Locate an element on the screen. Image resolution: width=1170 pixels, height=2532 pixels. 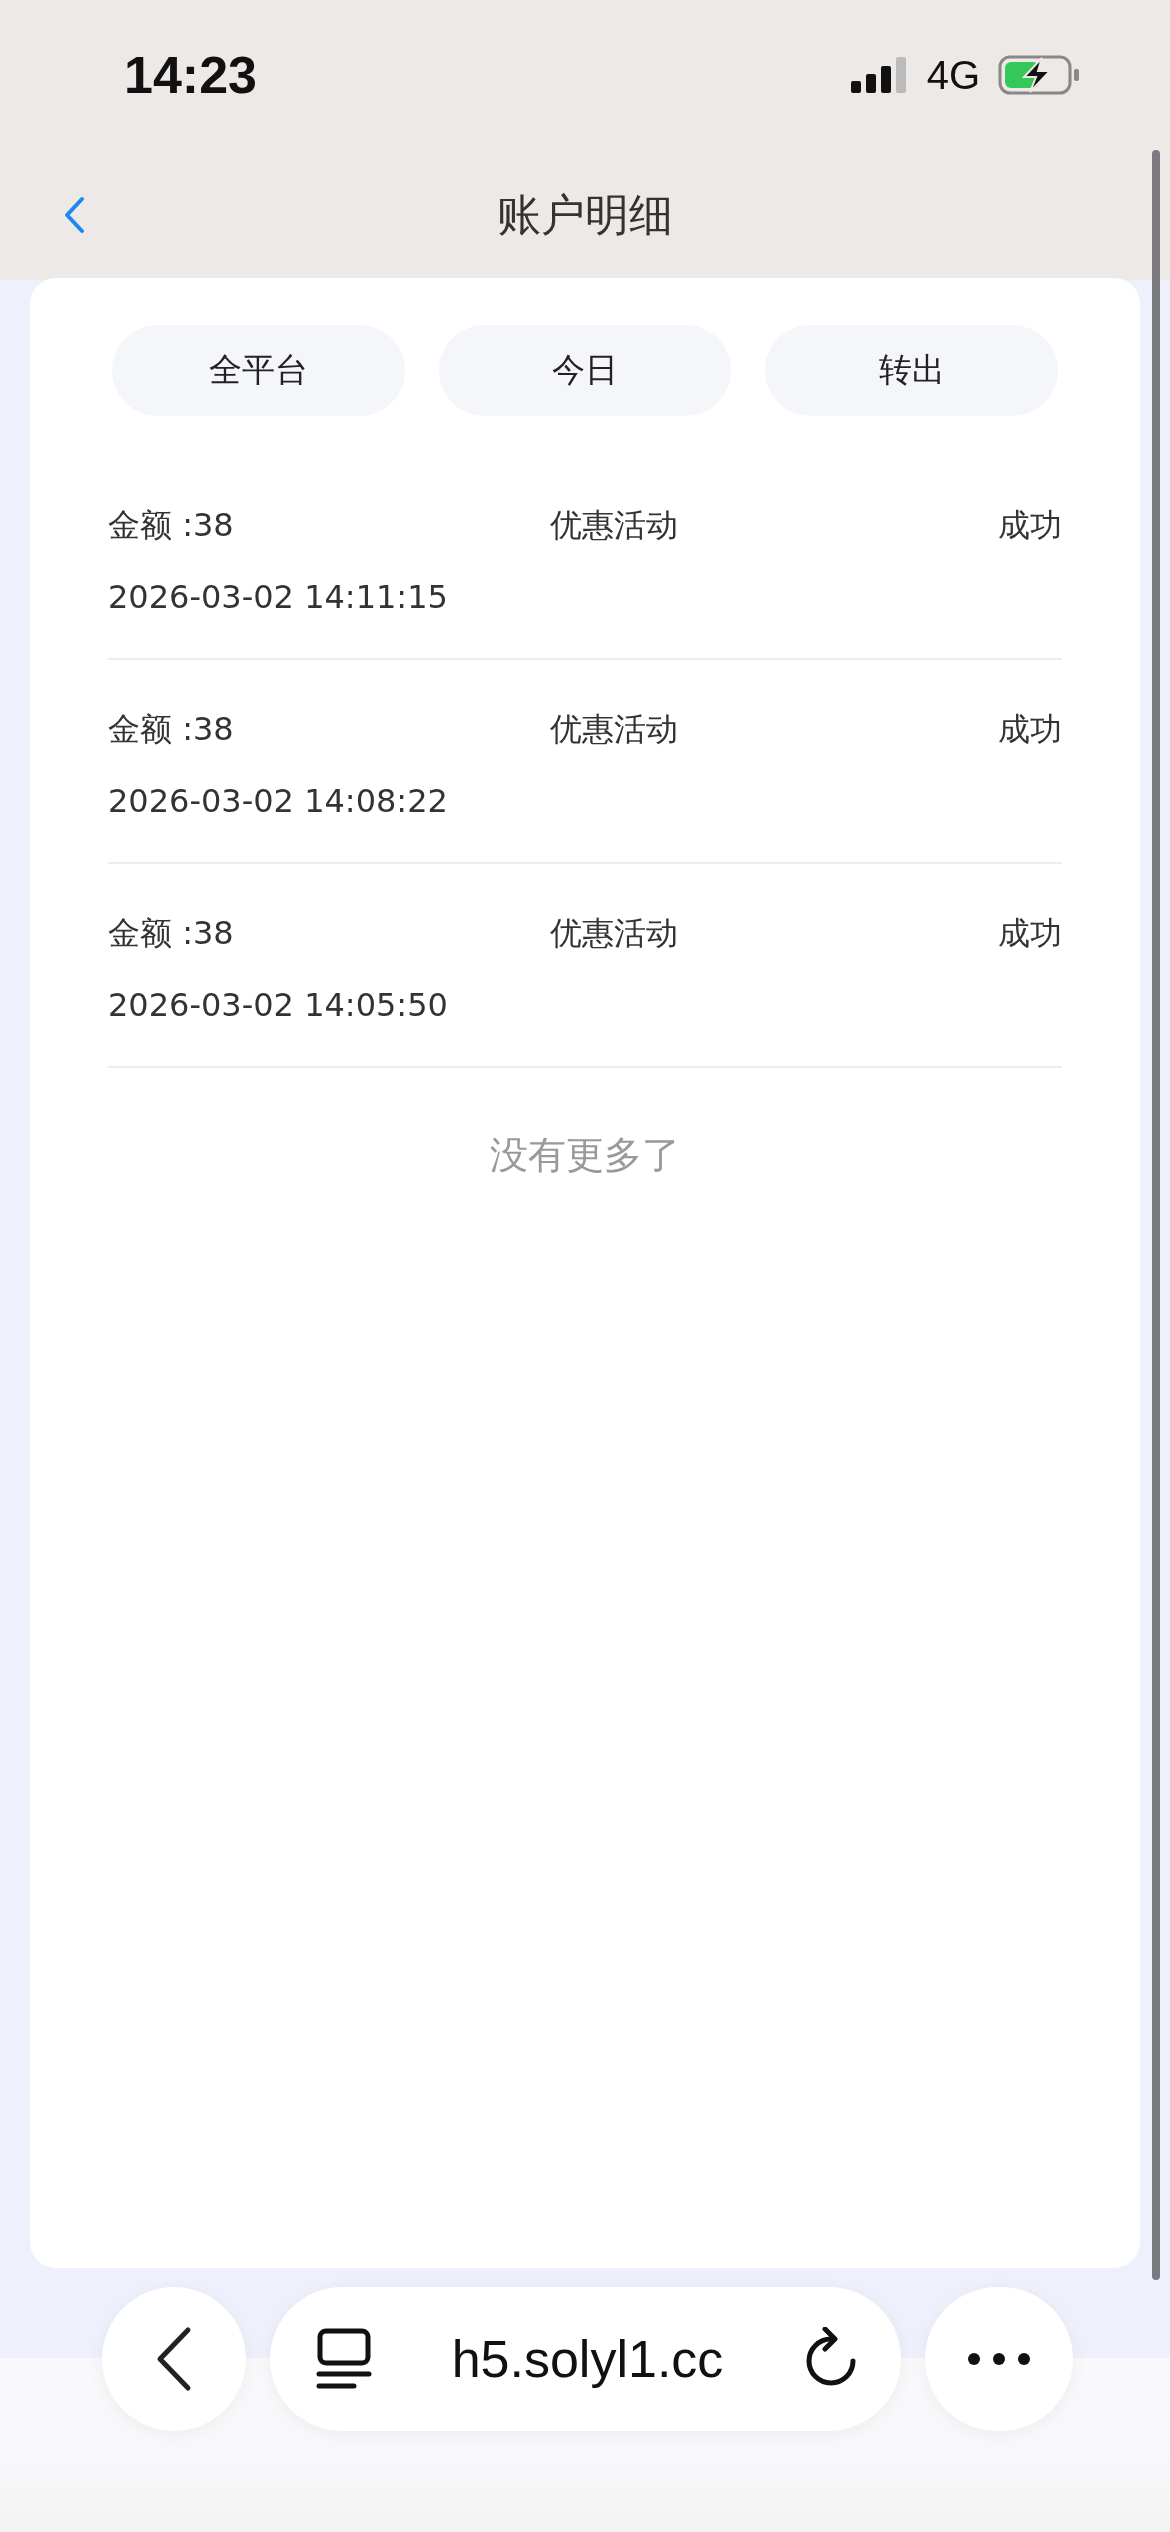
ellipsis-icon is located at coordinates (999, 2359).